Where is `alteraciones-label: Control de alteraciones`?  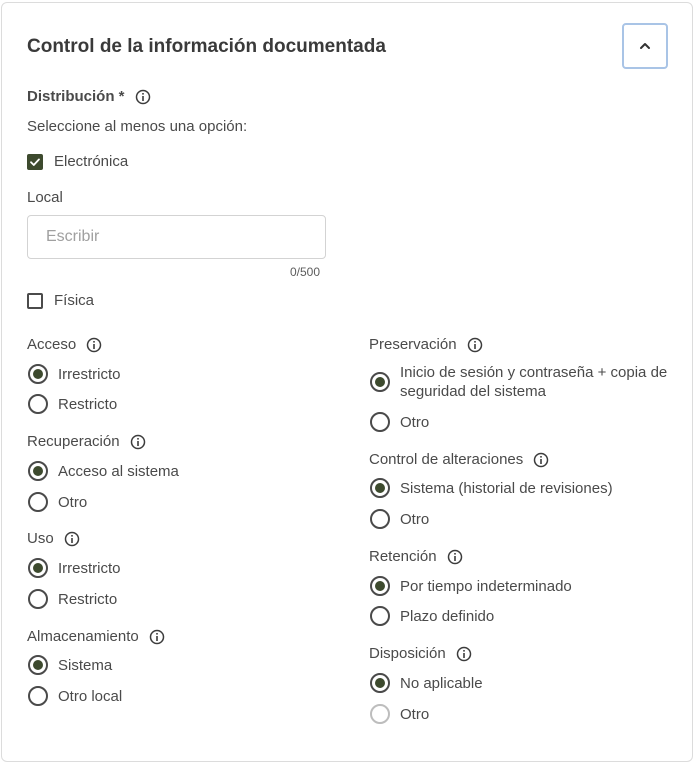
alteraciones-label: Control de alteraciones is located at coordinates (446, 459).